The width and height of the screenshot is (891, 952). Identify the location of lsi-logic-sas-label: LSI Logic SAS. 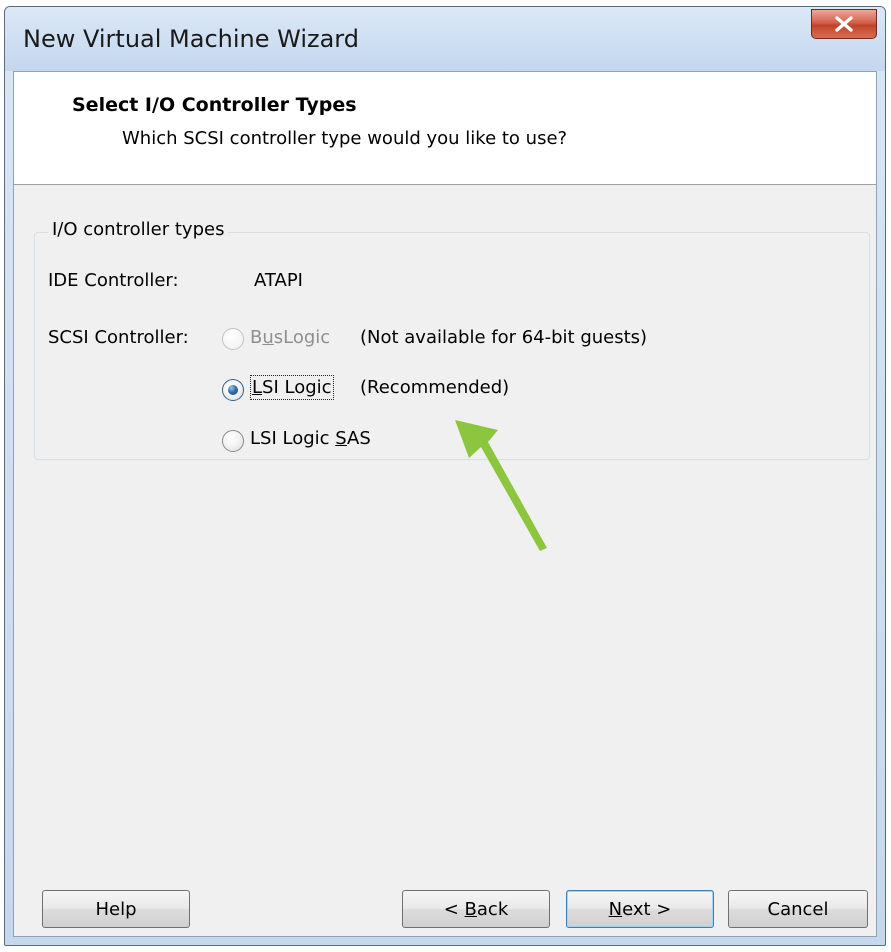
(310, 438).